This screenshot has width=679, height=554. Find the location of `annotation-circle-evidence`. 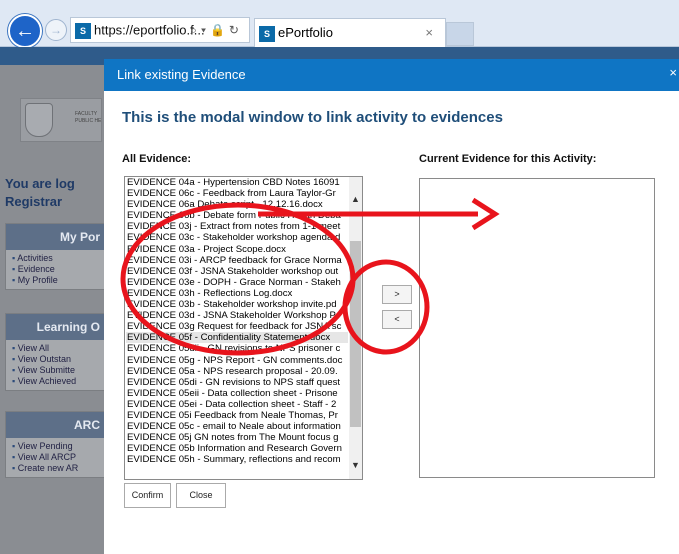

annotation-circle-evidence is located at coordinates (238, 279).